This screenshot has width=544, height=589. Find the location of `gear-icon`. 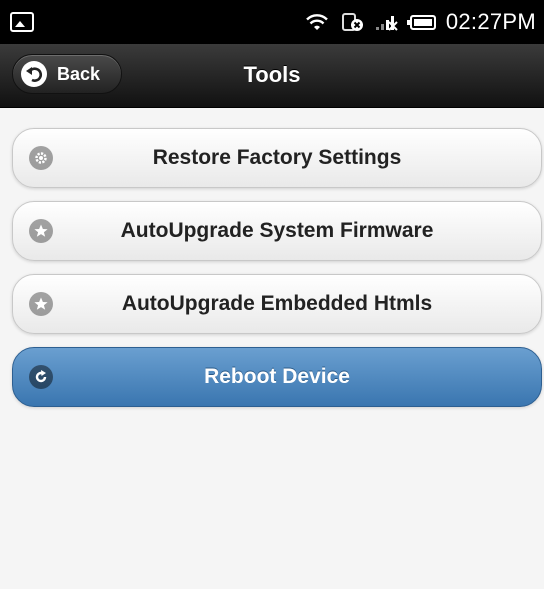

gear-icon is located at coordinates (41, 158).